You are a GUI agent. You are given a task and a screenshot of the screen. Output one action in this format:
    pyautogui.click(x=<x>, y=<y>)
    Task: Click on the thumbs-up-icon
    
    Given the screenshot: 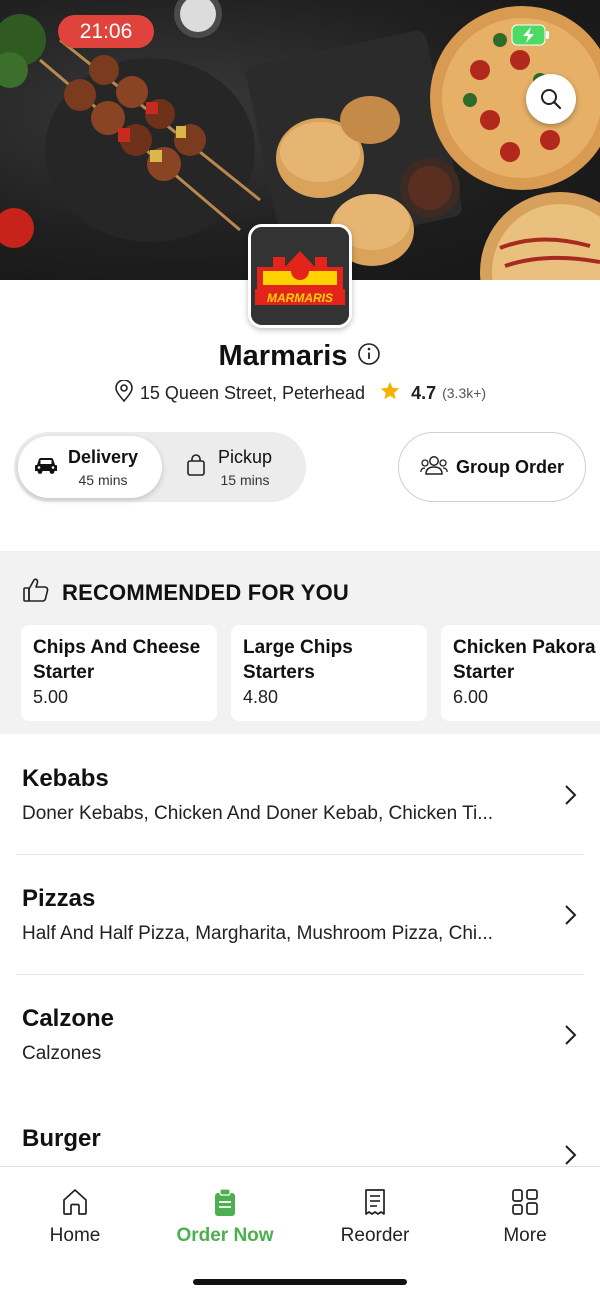 What is the action you would take?
    pyautogui.click(x=36, y=592)
    